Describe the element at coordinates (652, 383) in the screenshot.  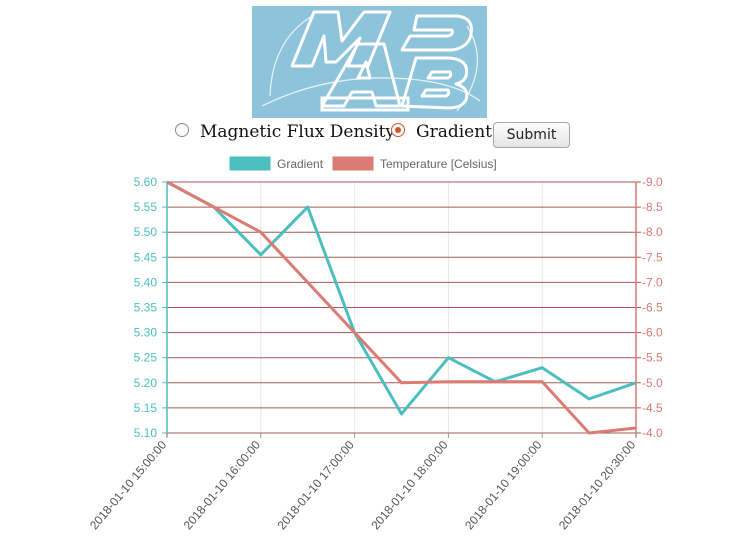
I see `y-right-tick-label: -5.0` at that location.